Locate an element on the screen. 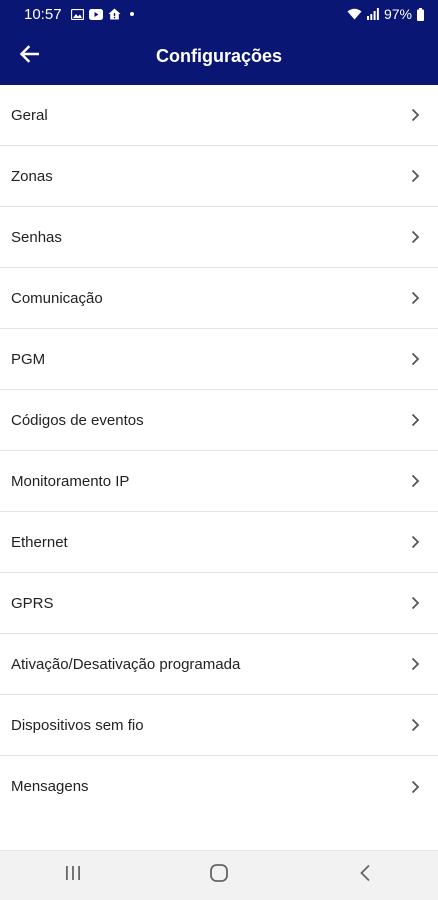 The height and width of the screenshot is (900, 438). back-icon is located at coordinates (365, 875).